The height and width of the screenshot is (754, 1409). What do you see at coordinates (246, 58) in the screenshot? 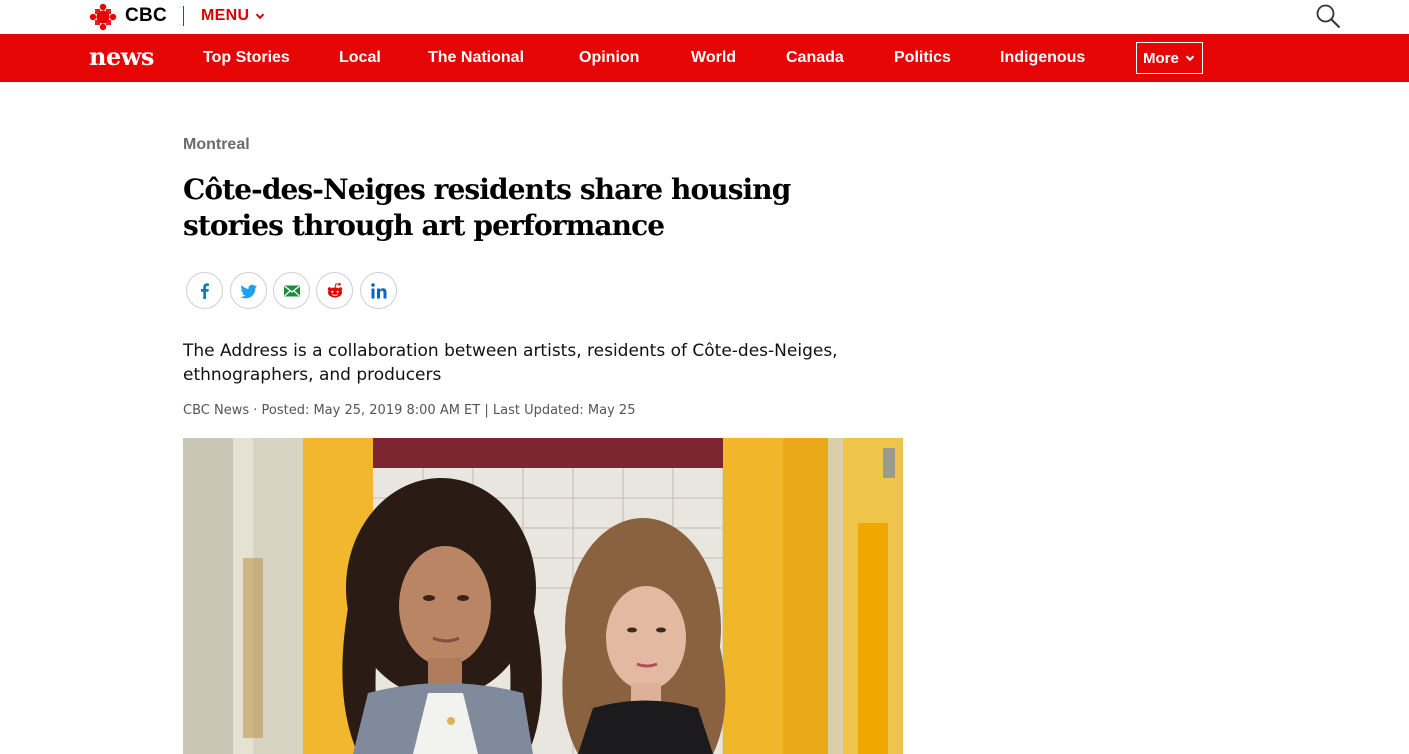
I see `nav-item-top-stories: Top Stories` at bounding box center [246, 58].